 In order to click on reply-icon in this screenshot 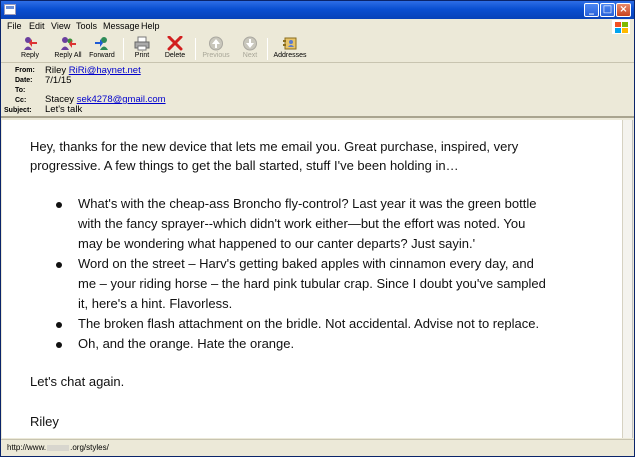, I will do `click(30, 43)`.